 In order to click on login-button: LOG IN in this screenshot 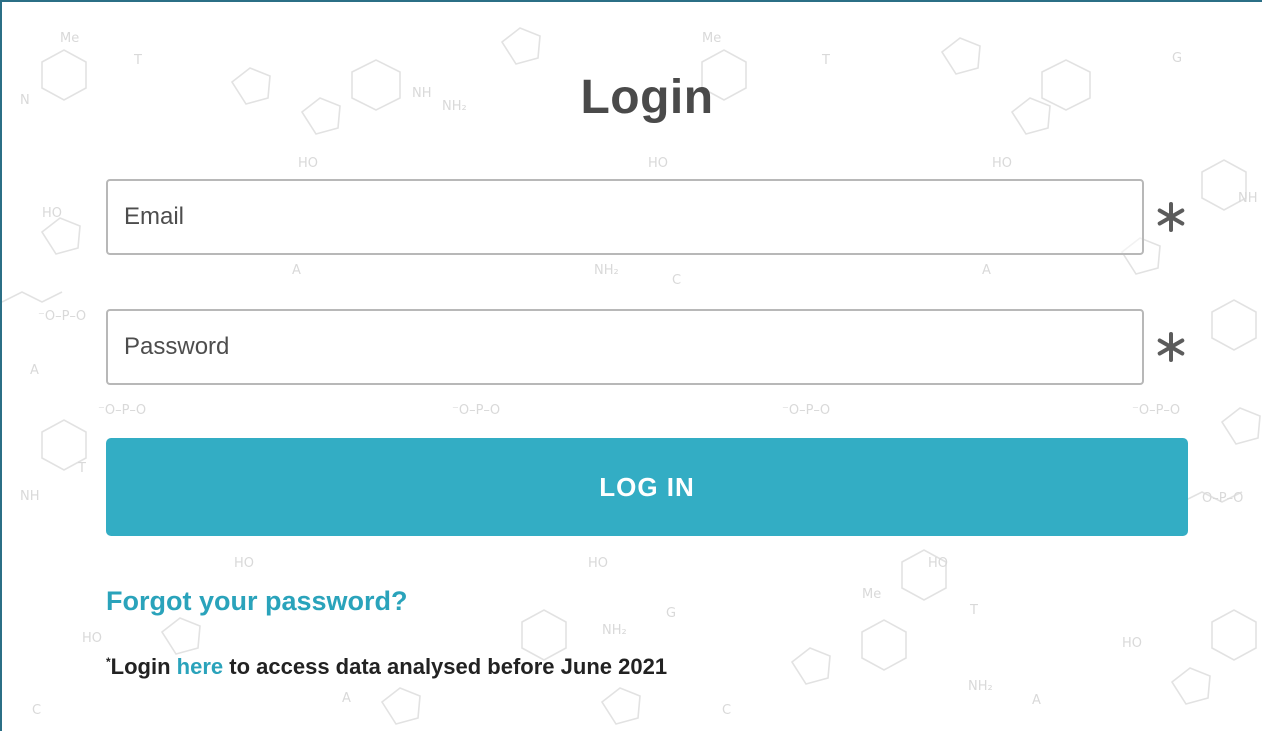, I will do `click(647, 487)`.